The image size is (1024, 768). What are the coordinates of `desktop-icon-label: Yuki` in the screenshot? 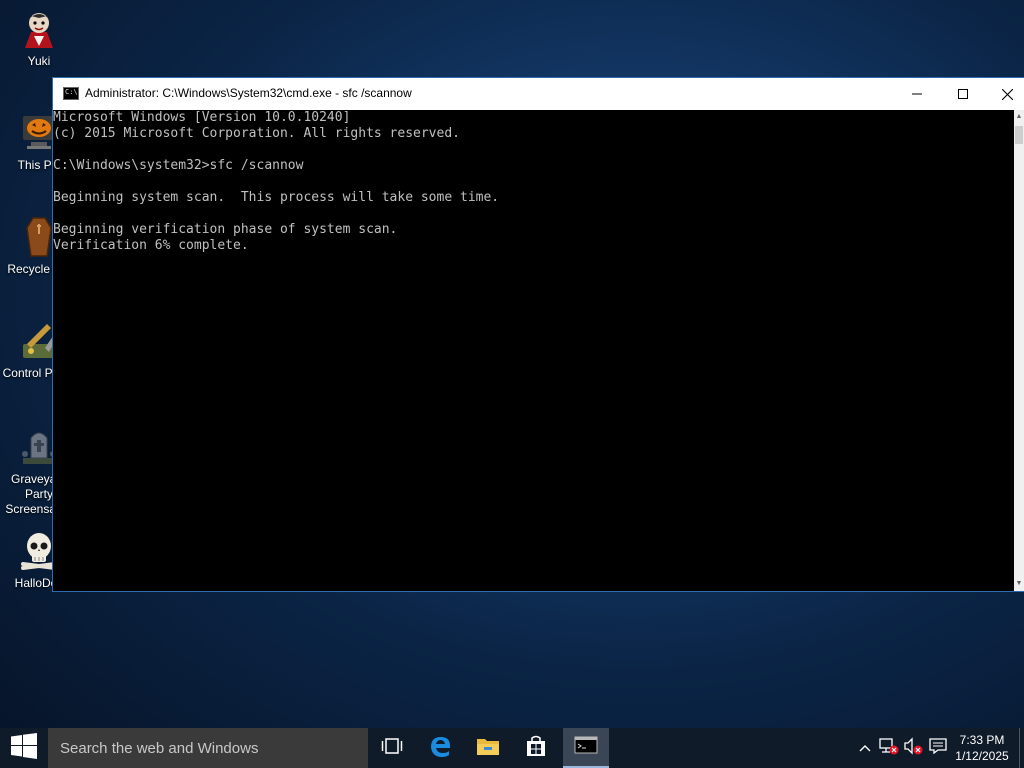 It's located at (39, 61).